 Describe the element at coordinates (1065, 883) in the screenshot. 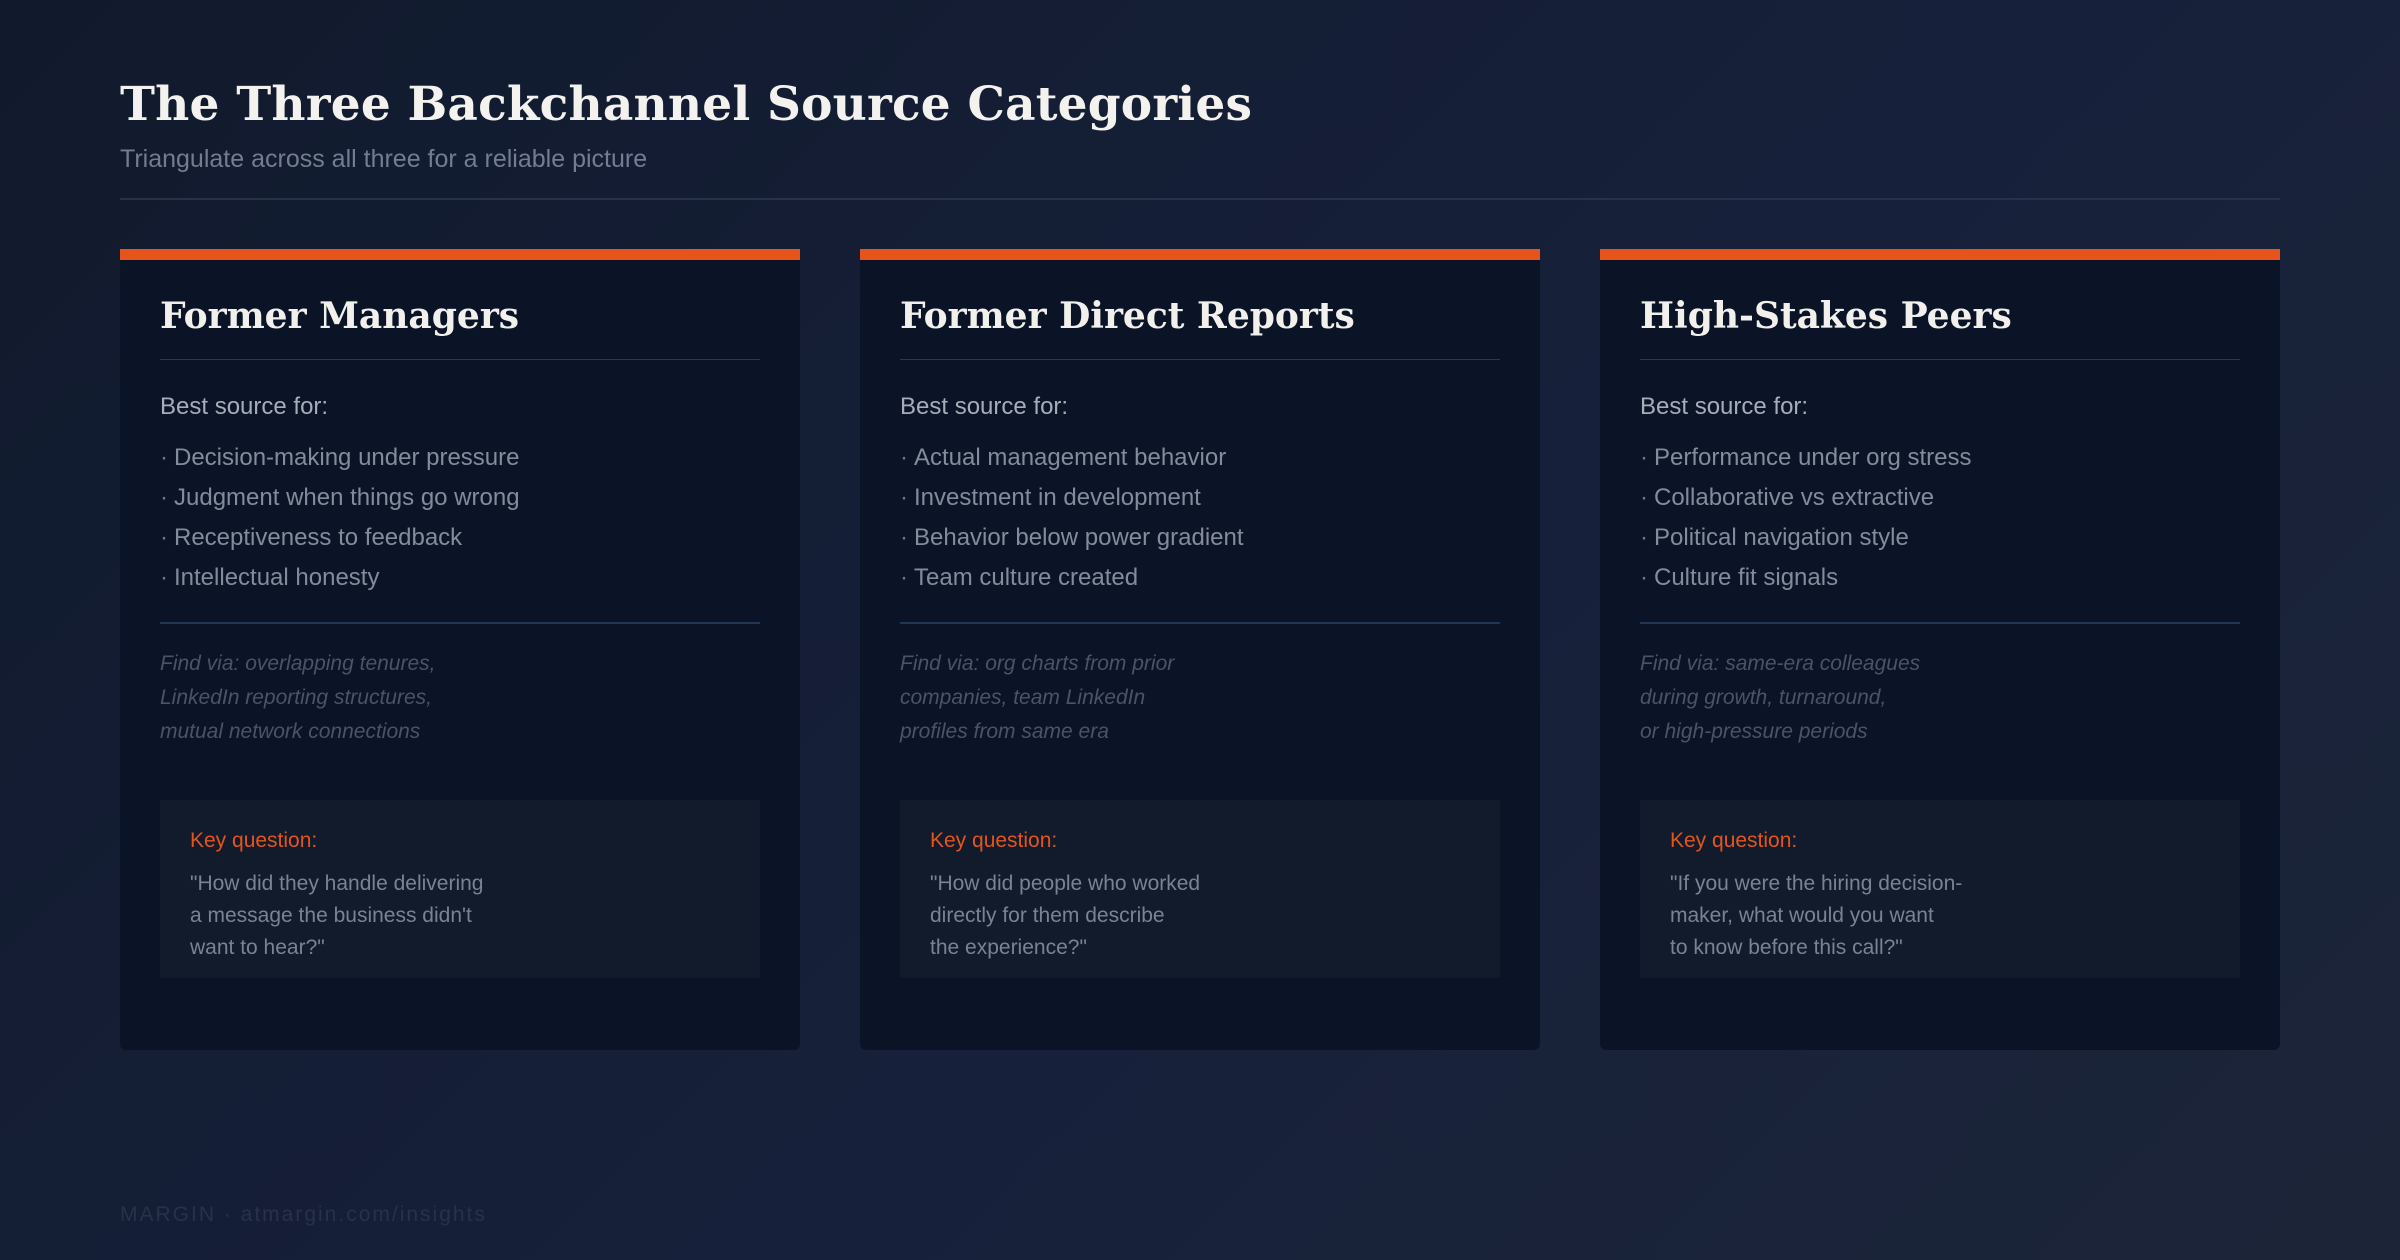

I see `key-question-line: "How did people who worked` at that location.